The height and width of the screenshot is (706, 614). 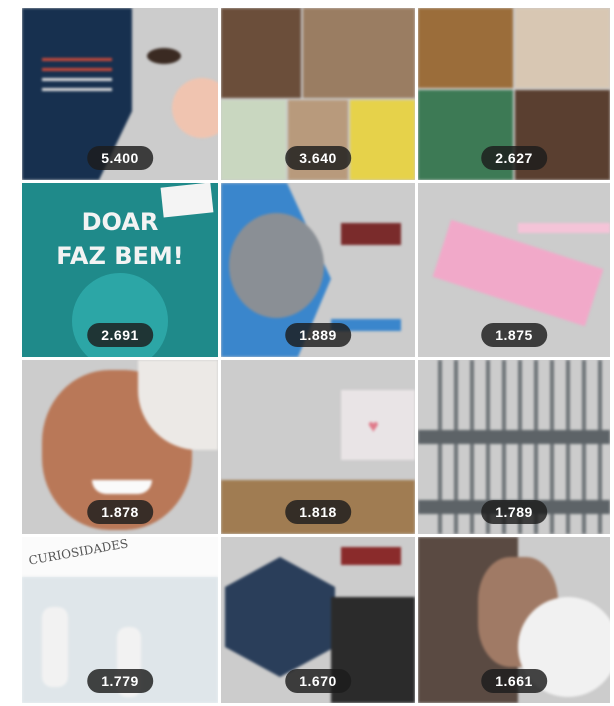 I want to click on view-count-badge: 5.400, so click(x=120, y=158).